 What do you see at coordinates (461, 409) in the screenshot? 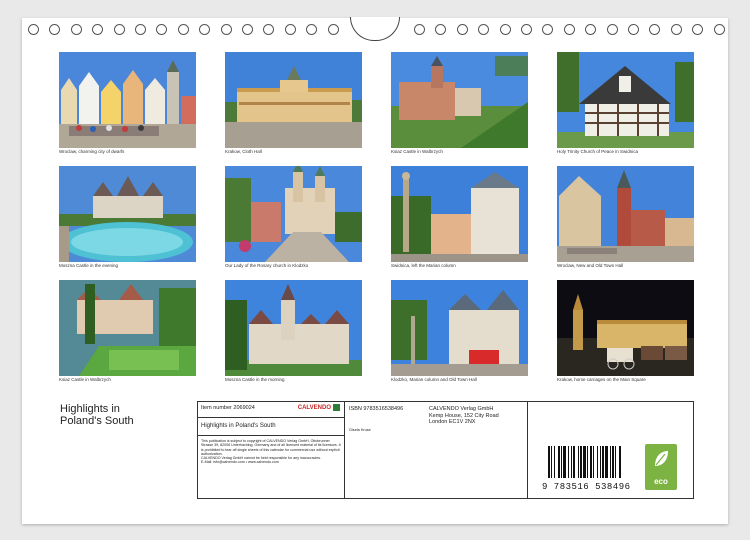
I see `publisher-name: CALVENDO Verlag GmbH` at bounding box center [461, 409].